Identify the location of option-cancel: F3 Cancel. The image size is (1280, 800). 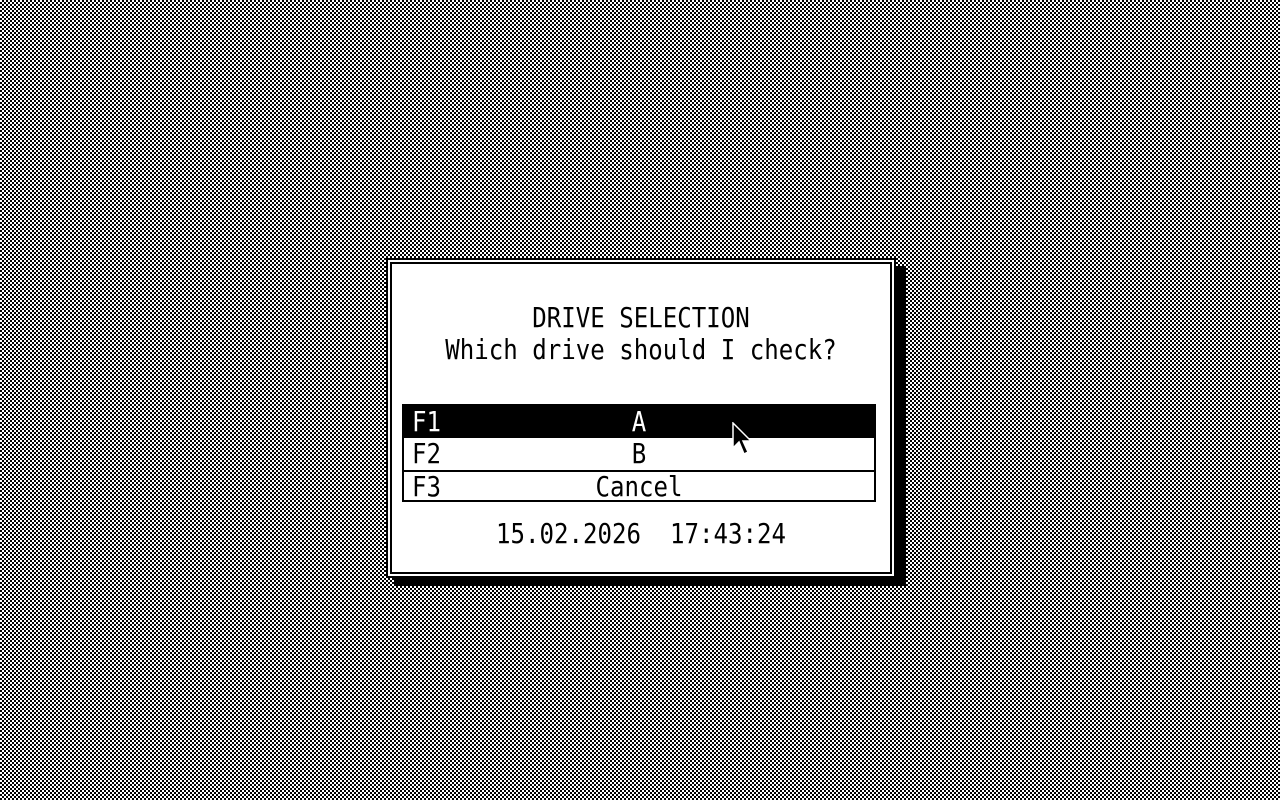
(639, 486).